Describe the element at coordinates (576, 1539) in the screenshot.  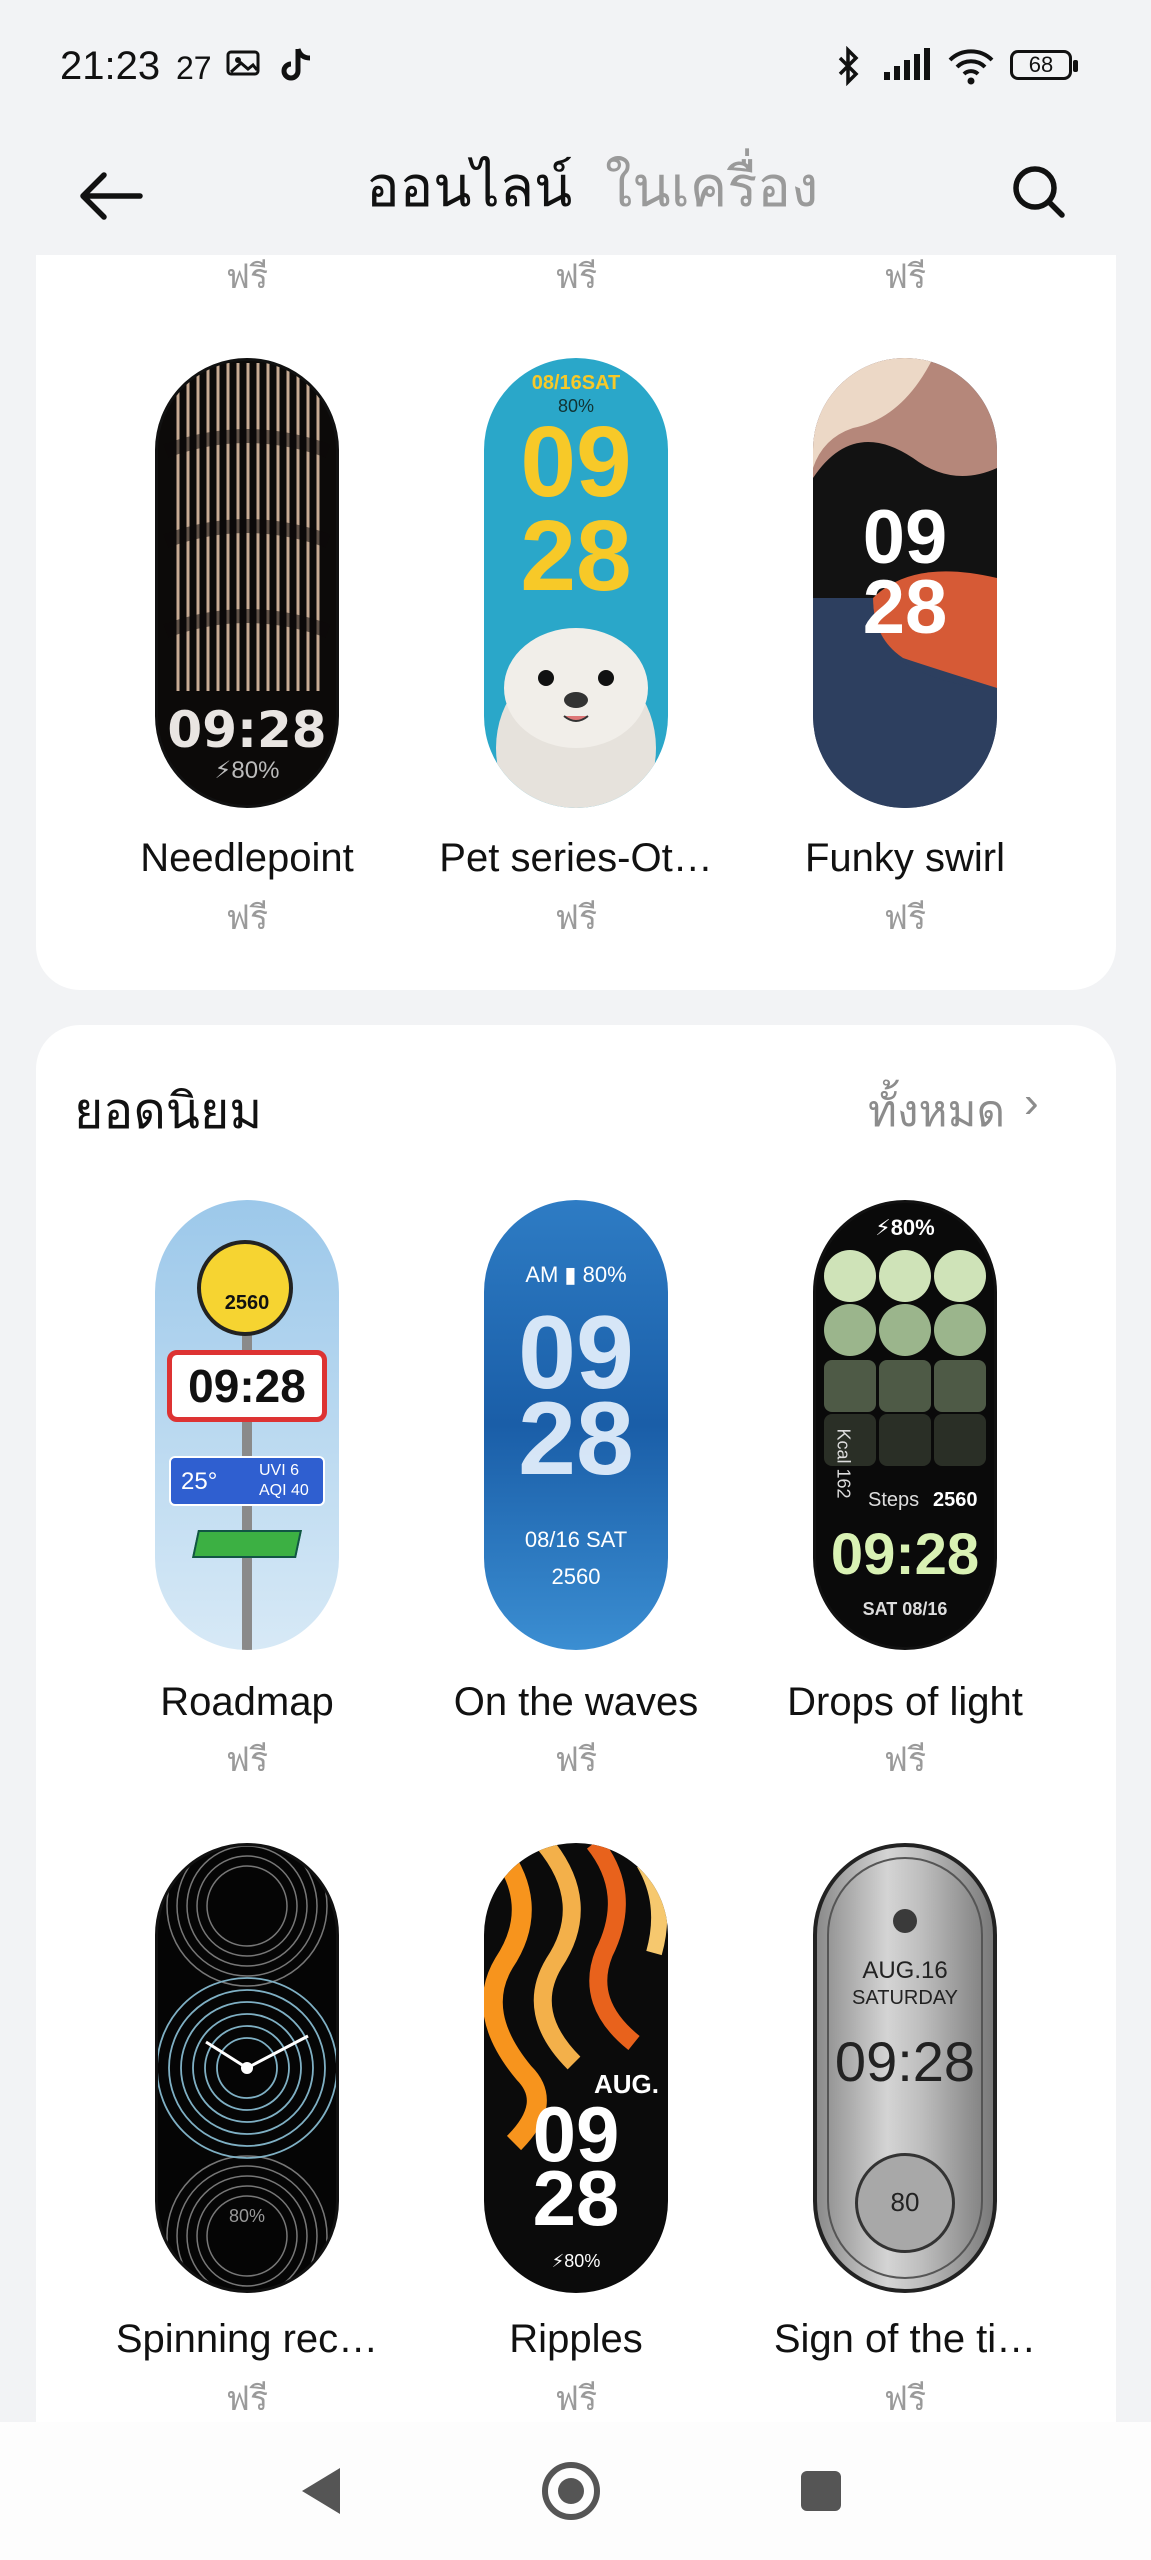
I see `face-date: 08/16 SAT` at that location.